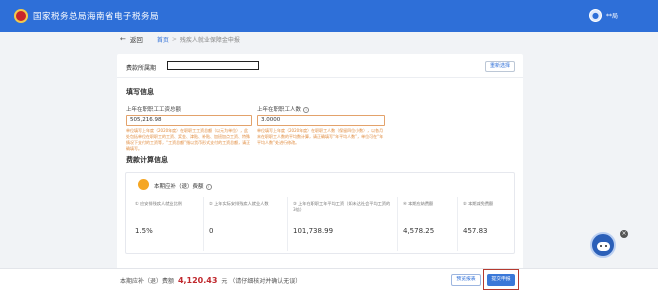 This screenshot has width=658, height=291. I want to click on salary-input: 505,216.98, so click(189, 120).